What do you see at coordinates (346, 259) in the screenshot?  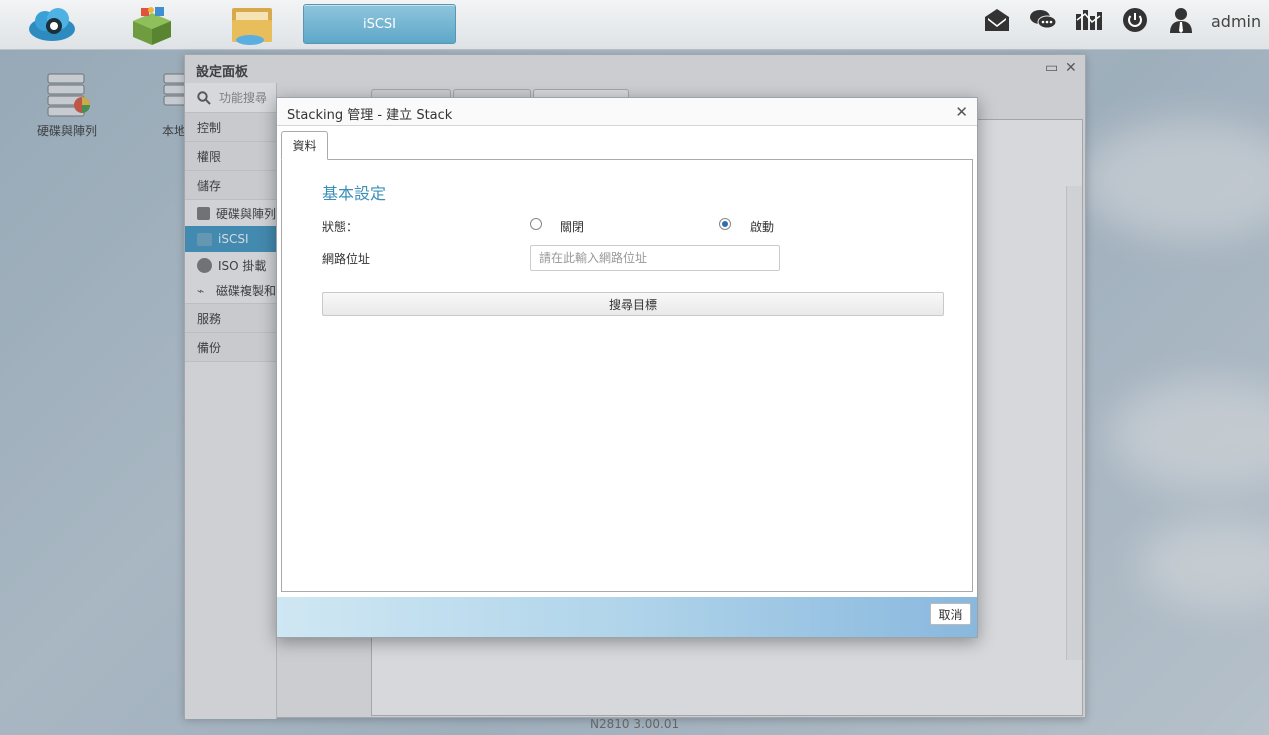 I see `ip-address-label: 網路位址` at bounding box center [346, 259].